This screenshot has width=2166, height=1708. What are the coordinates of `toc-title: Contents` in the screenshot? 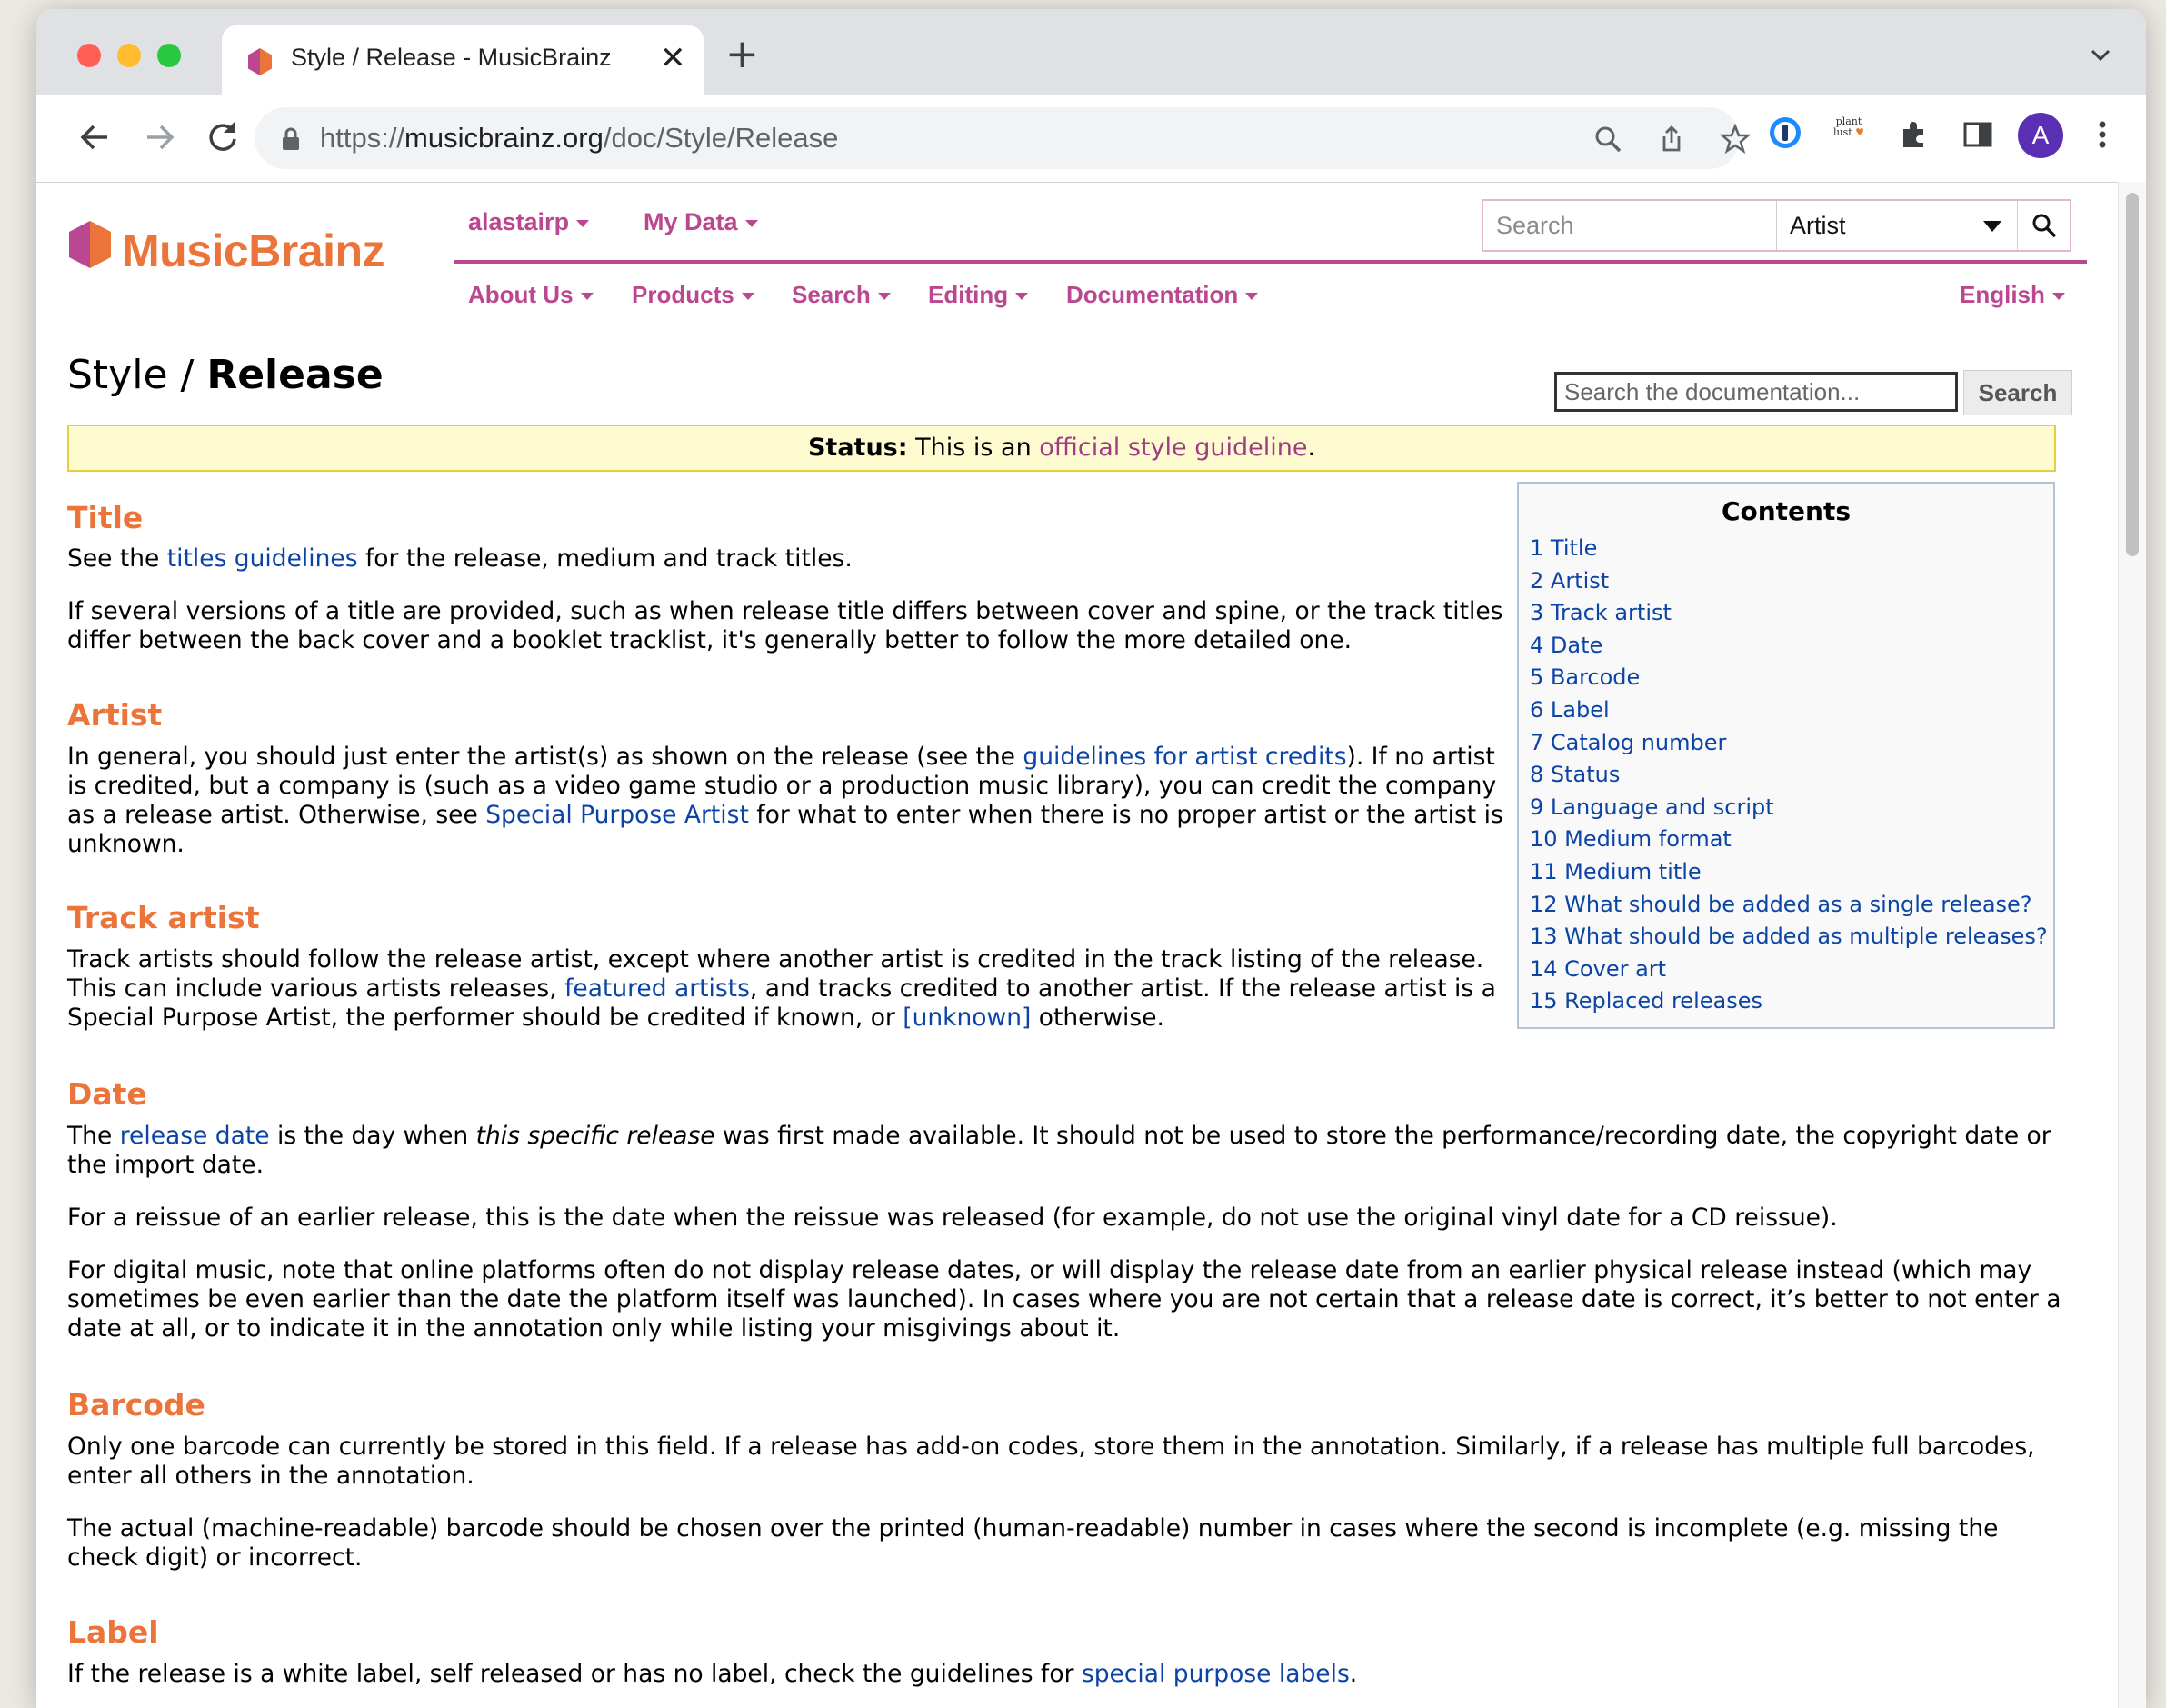 It's located at (1787, 511).